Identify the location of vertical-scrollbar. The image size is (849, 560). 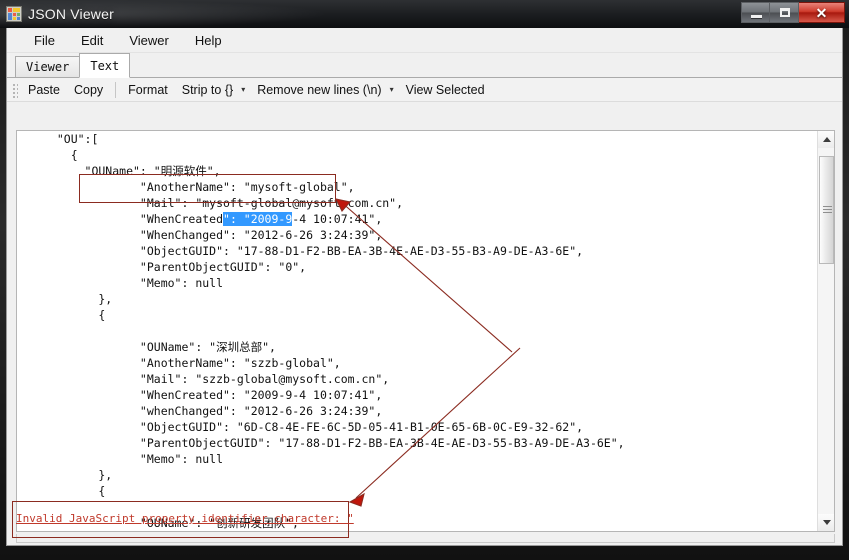
(825, 331).